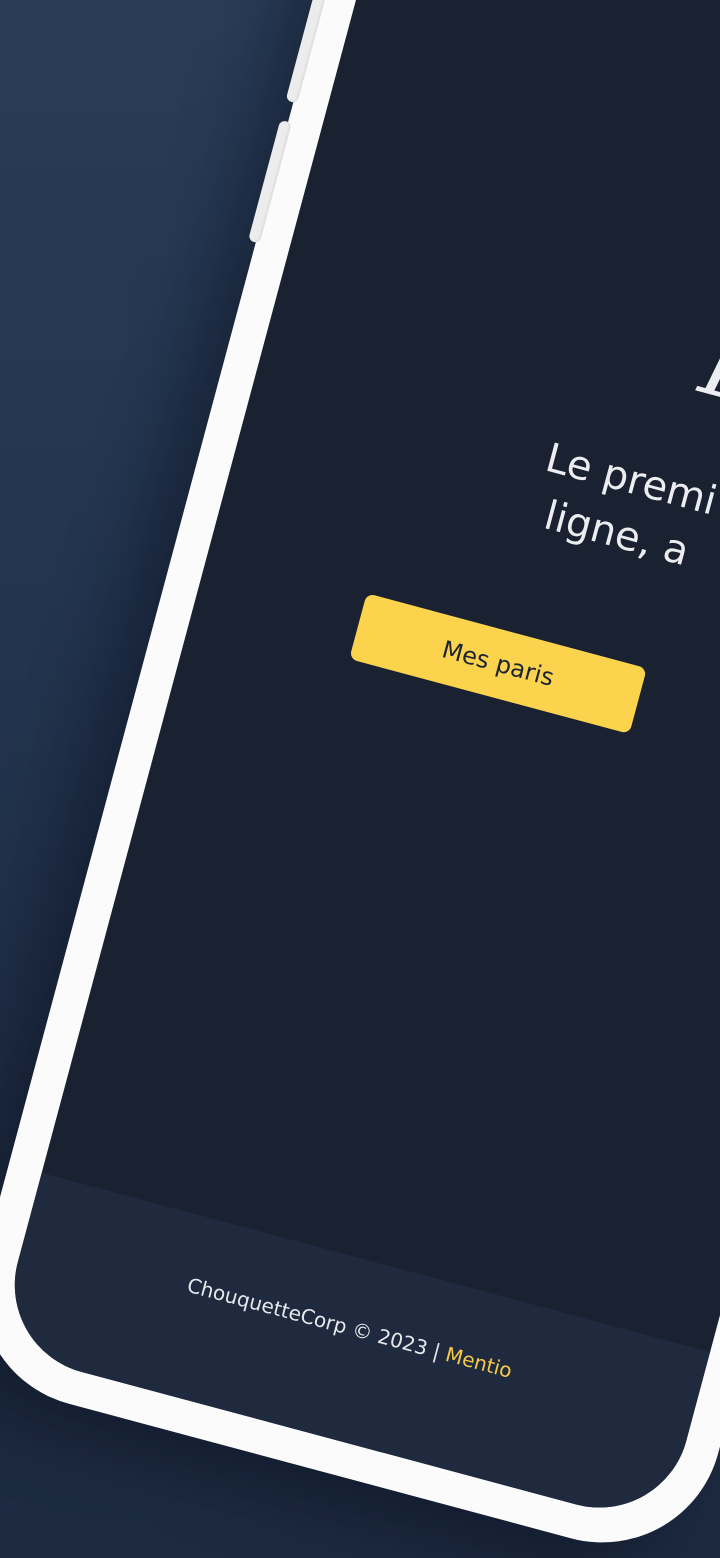 The height and width of the screenshot is (1558, 720). I want to click on phone-volume-down-button, so click(270, 181).